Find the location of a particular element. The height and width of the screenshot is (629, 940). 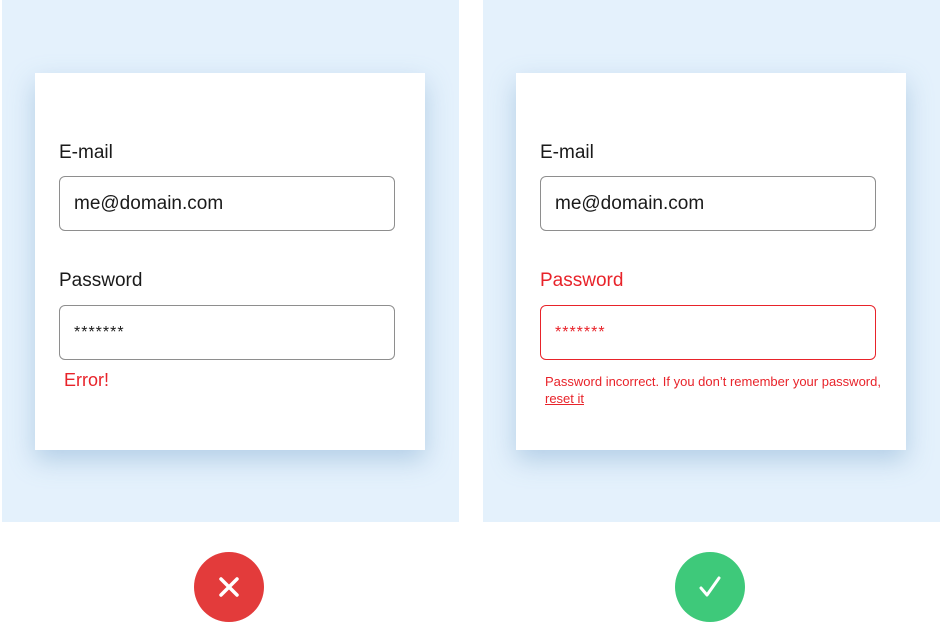

x-icon is located at coordinates (229, 587).